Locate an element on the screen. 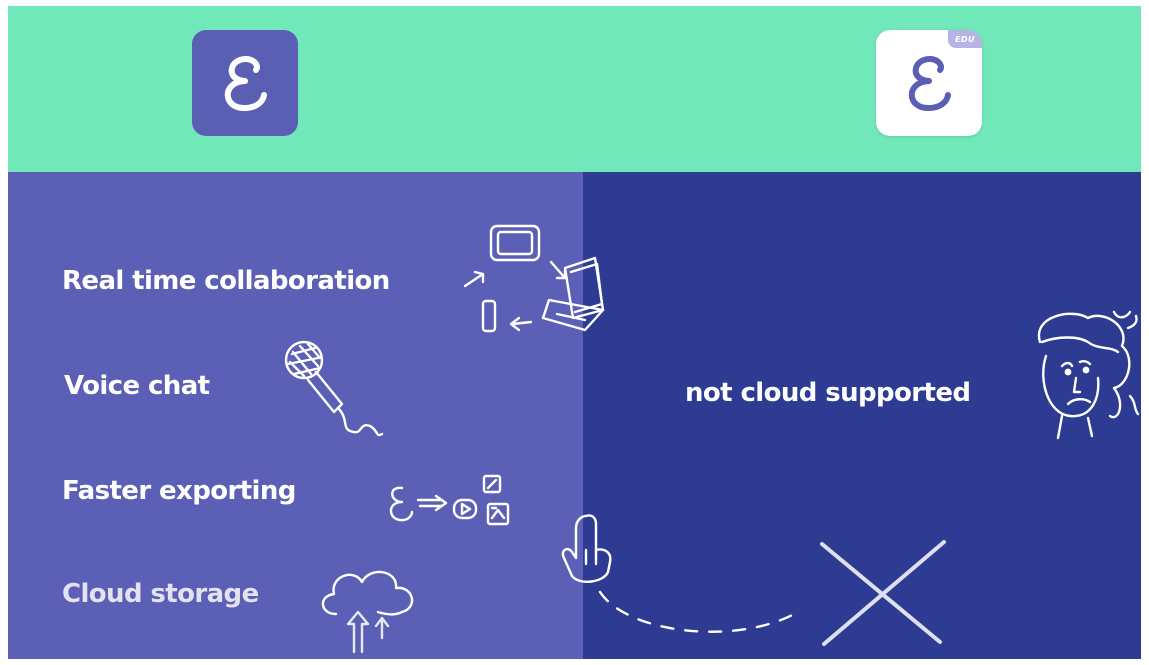  x-mark-icon is located at coordinates (883, 593).